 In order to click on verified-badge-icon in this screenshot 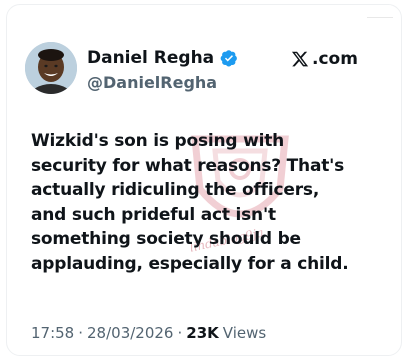, I will do `click(229, 58)`.